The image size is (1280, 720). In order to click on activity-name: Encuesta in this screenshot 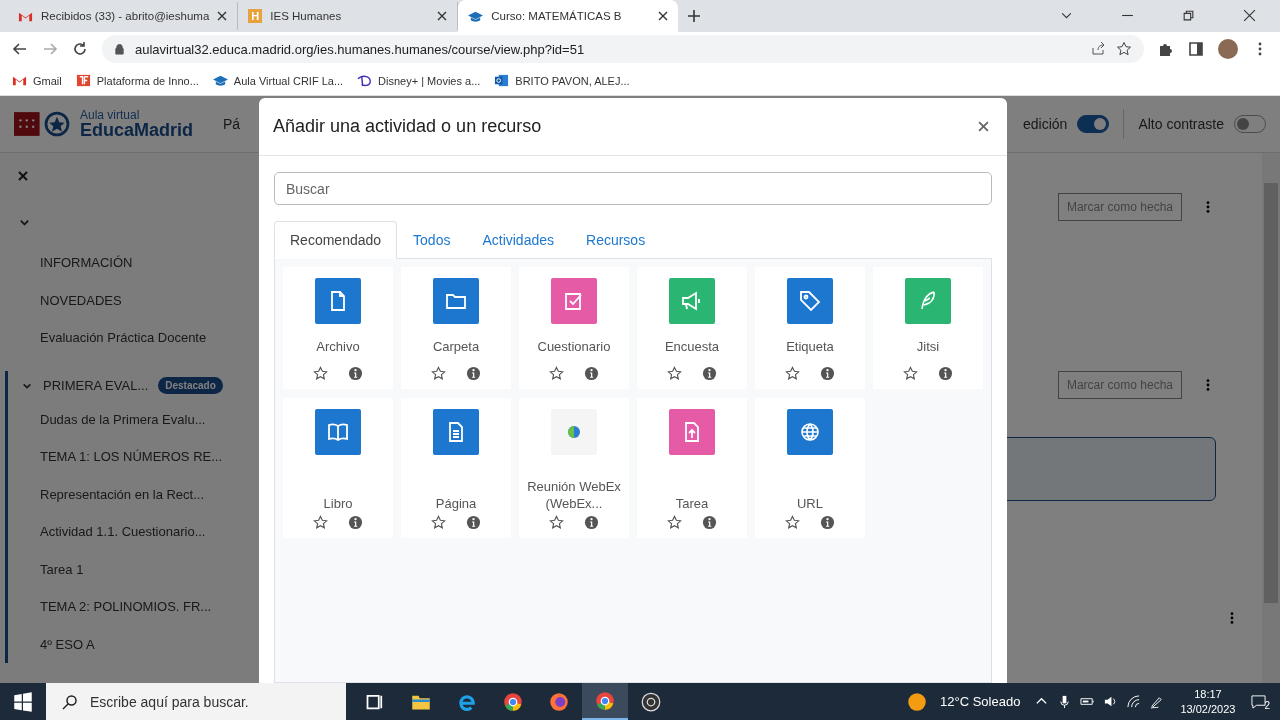, I will do `click(692, 346)`.